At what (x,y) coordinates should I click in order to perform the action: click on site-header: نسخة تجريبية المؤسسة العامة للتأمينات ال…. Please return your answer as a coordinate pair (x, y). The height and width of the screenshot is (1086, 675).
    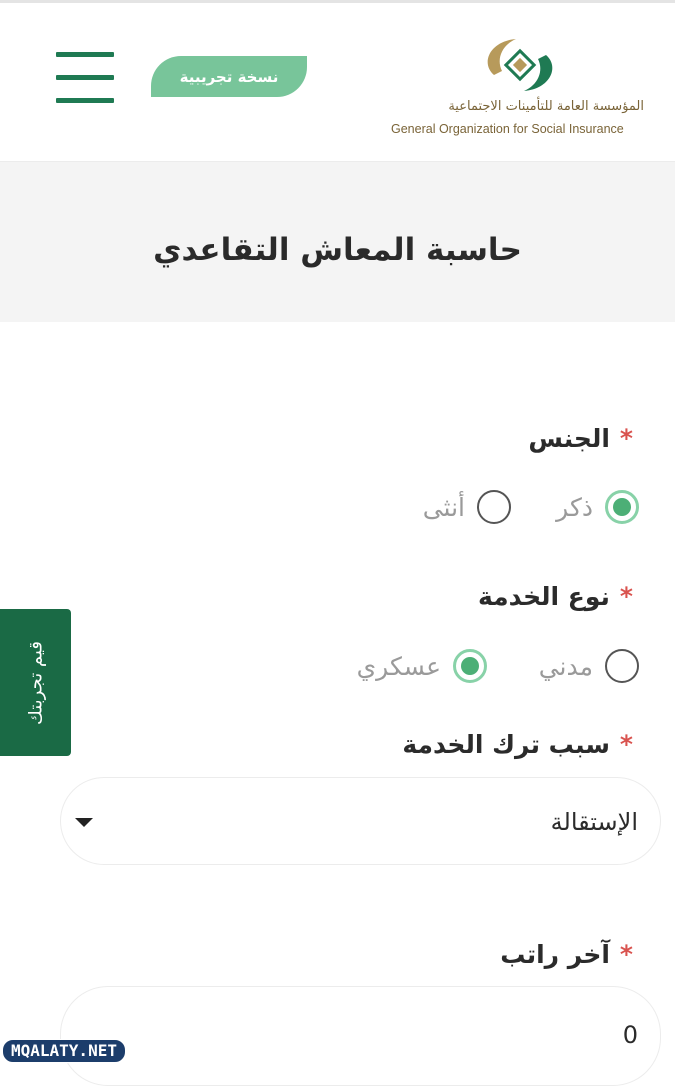
    Looking at the image, I should click on (337, 82).